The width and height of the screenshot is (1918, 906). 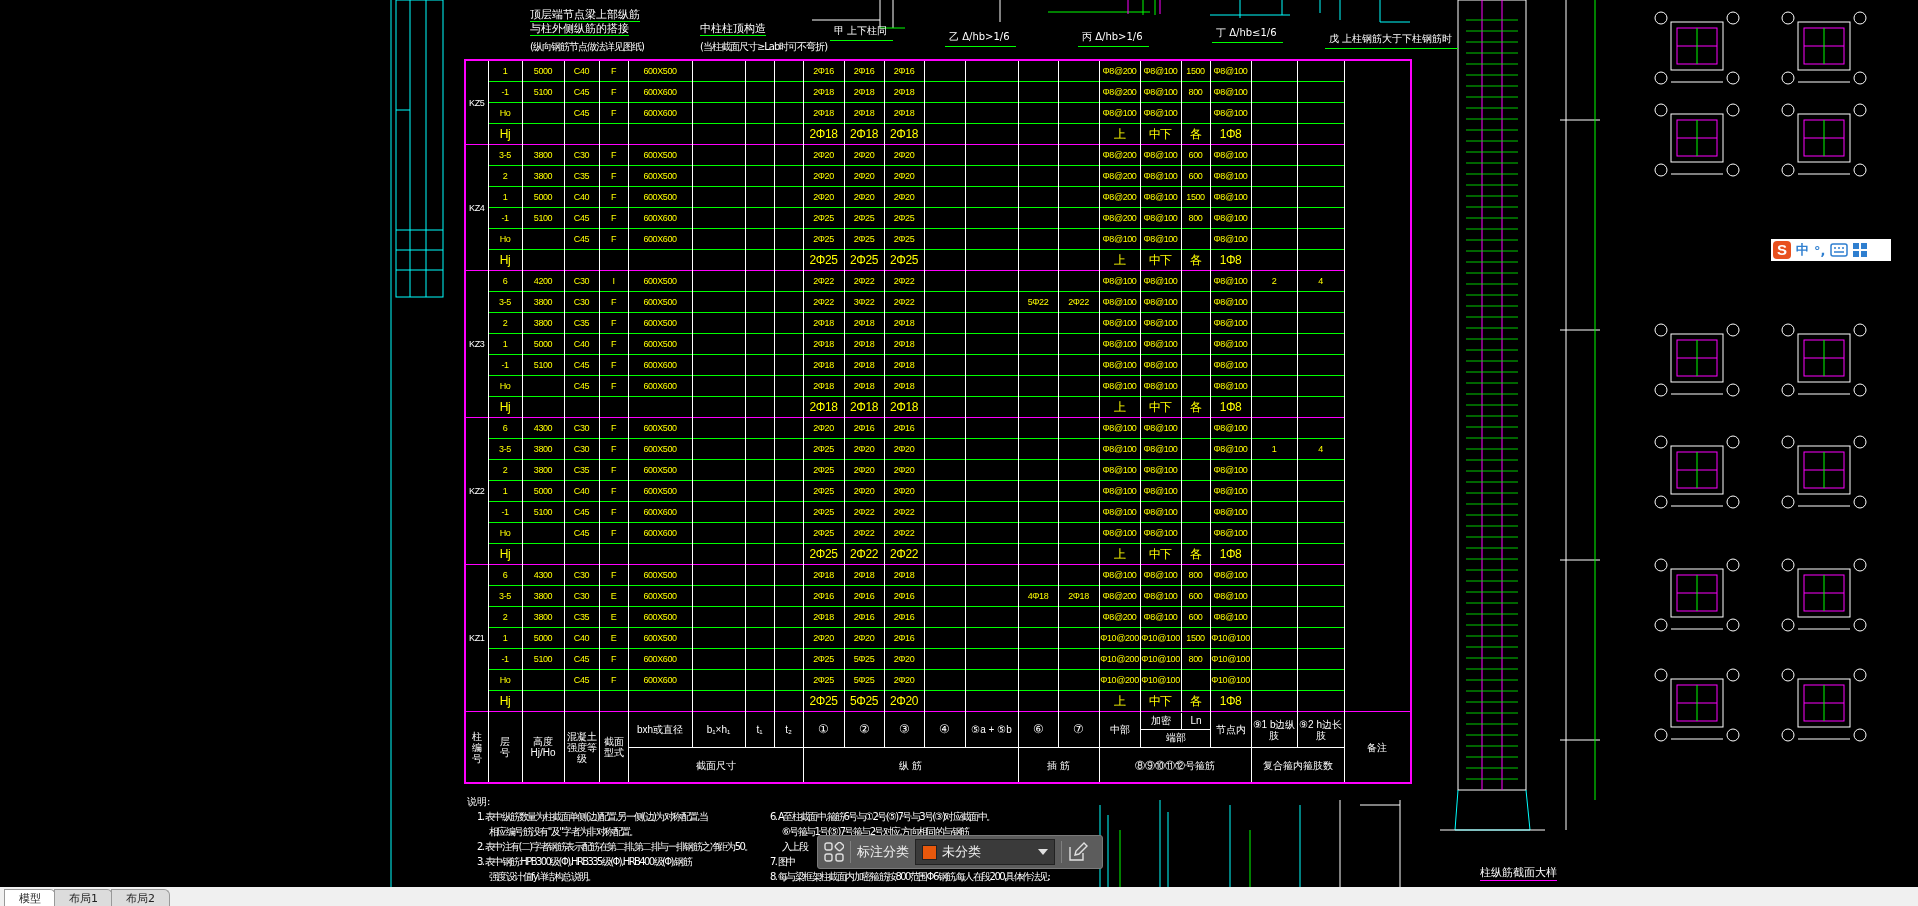 I want to click on table-cell: Φ10@200, so click(x=1119, y=638).